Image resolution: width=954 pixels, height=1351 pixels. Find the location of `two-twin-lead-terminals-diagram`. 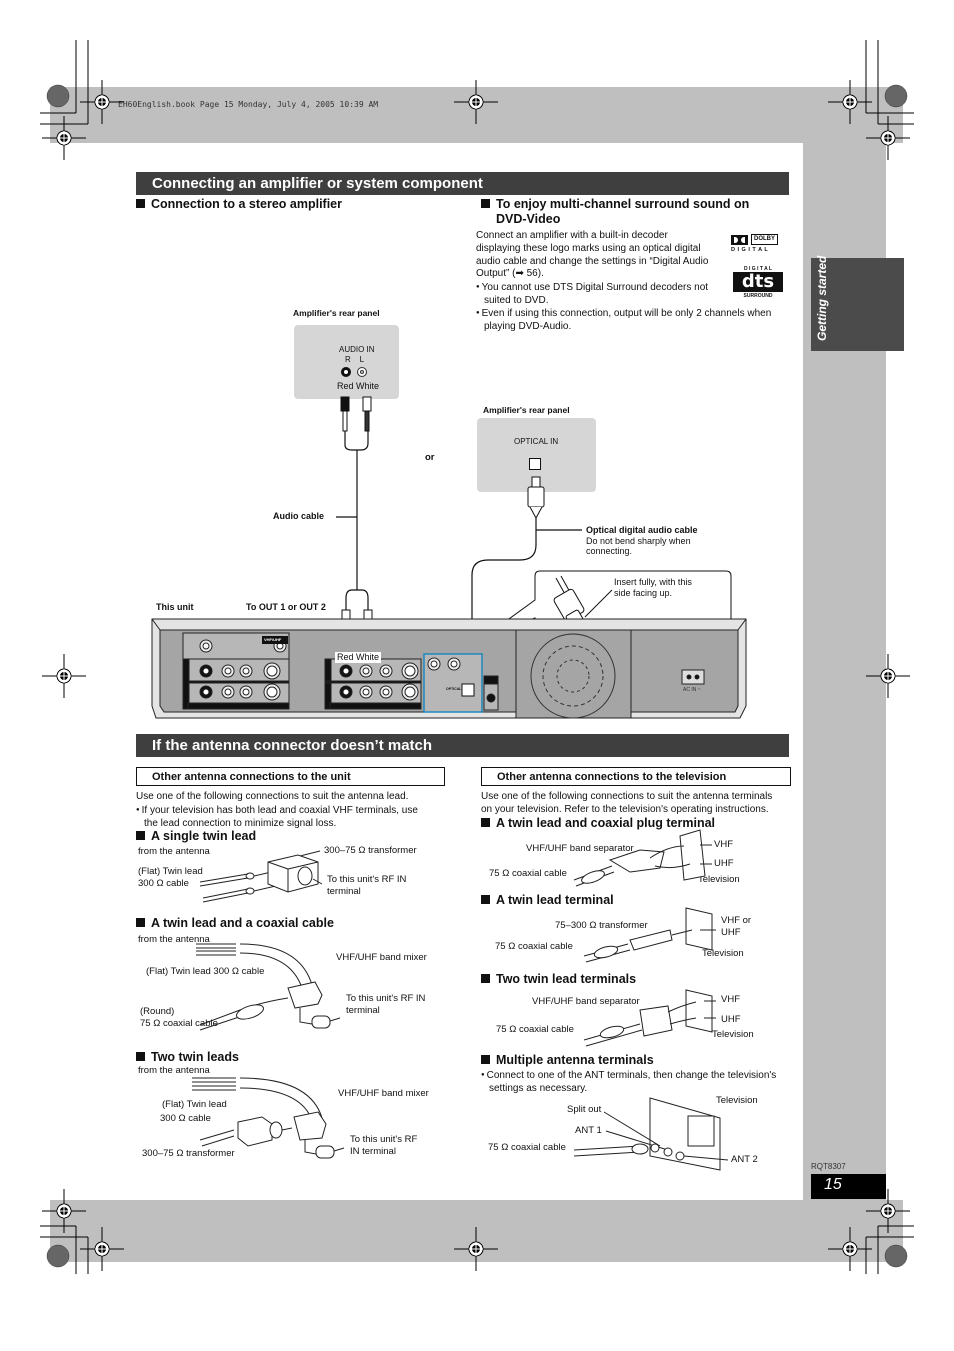

two-twin-lead-terminals-diagram is located at coordinates (649, 1018).